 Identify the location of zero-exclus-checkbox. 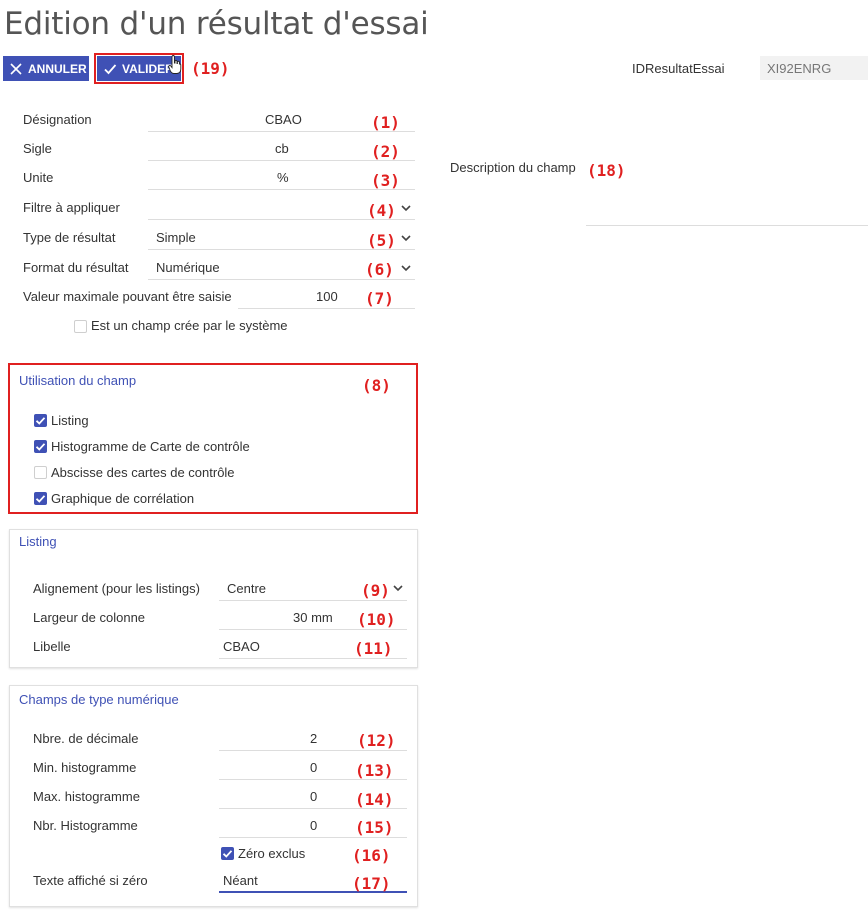
(227, 853).